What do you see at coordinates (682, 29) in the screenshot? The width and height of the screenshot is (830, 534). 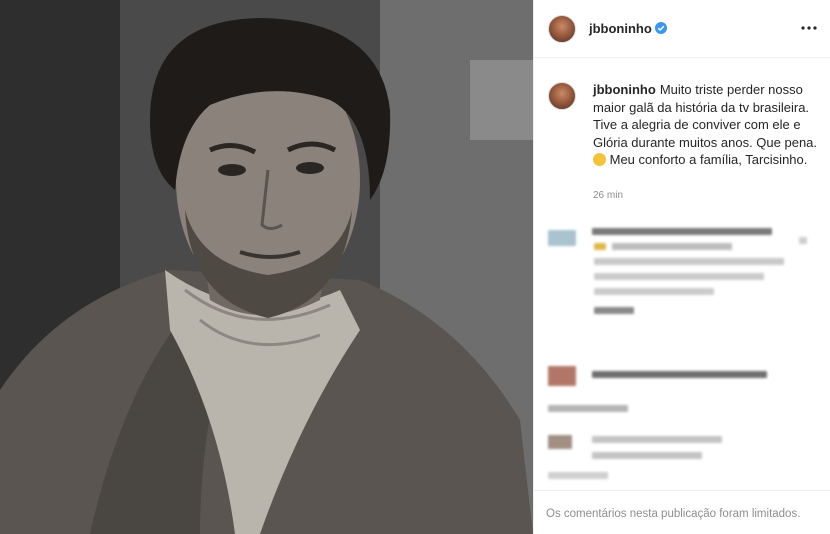 I see `post-header: jbboninho` at bounding box center [682, 29].